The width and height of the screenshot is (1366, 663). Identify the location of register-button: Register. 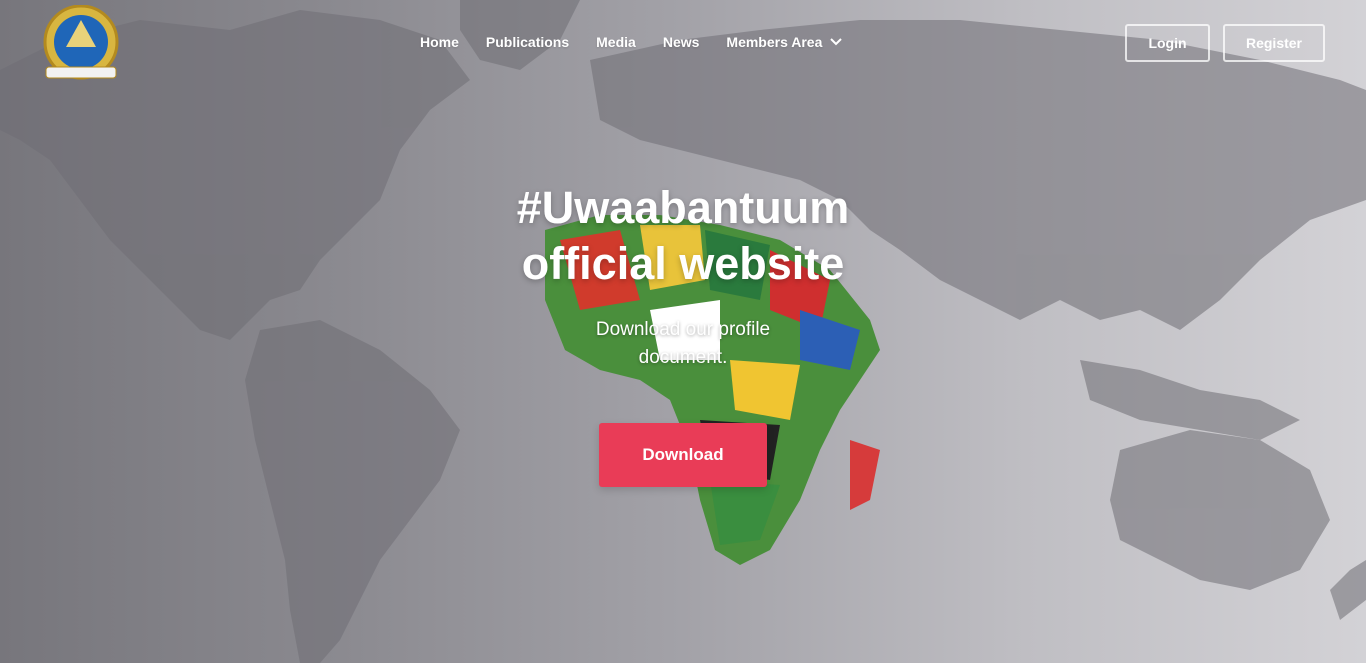
(1274, 43).